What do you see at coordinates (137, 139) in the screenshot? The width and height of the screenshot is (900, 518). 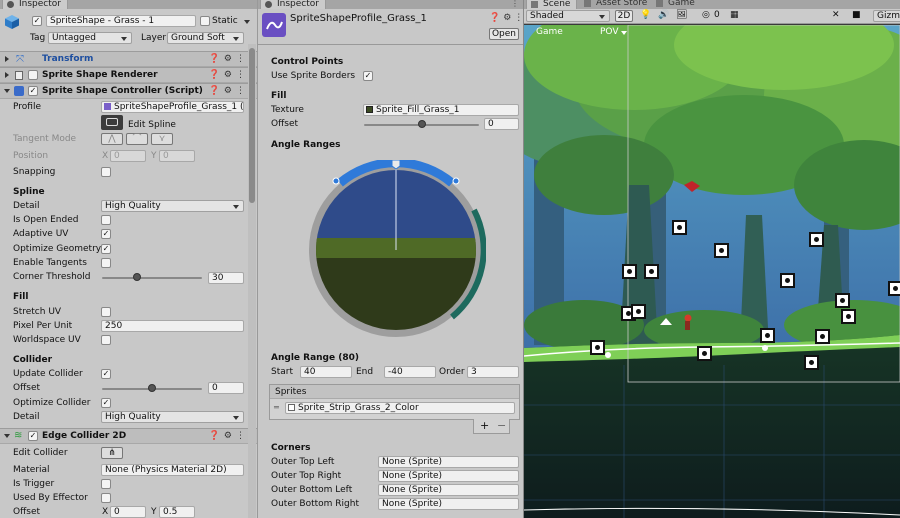 I see `tangent-continuous-button: ⌒` at bounding box center [137, 139].